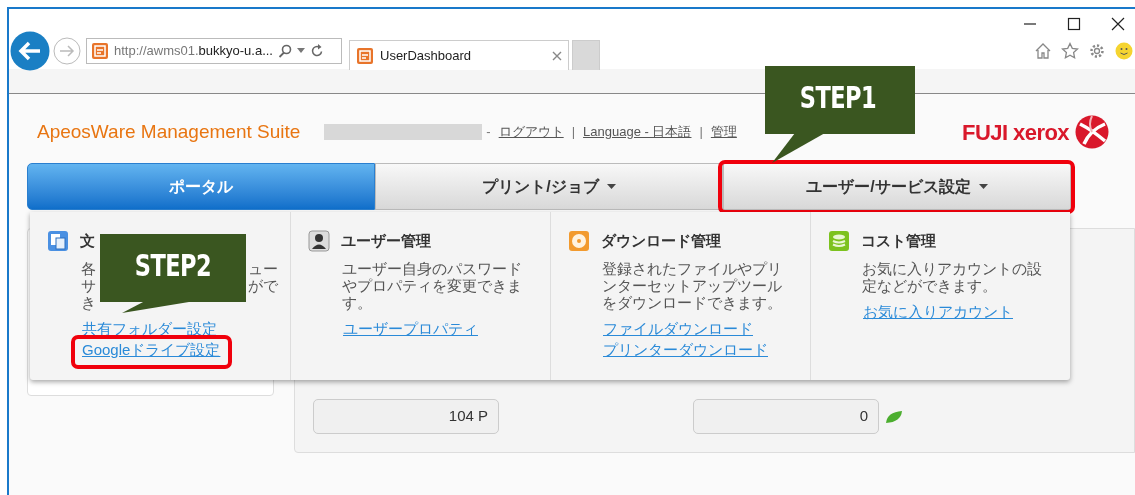 The height and width of the screenshot is (495, 1135). Describe the element at coordinates (531, 132) in the screenshot. I see `header-link: ログアウト` at that location.